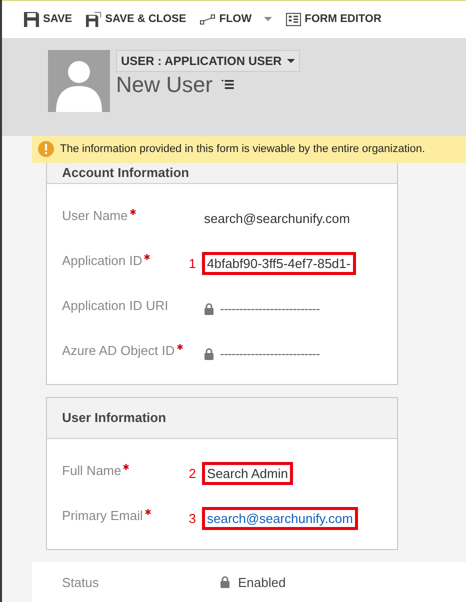 The width and height of the screenshot is (466, 602). I want to click on field-label: Primary Email, so click(102, 515).